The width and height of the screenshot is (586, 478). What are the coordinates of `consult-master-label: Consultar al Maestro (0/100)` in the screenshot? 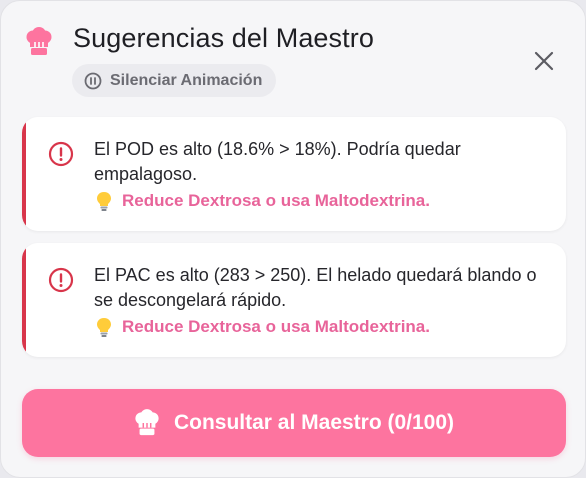 It's located at (314, 422).